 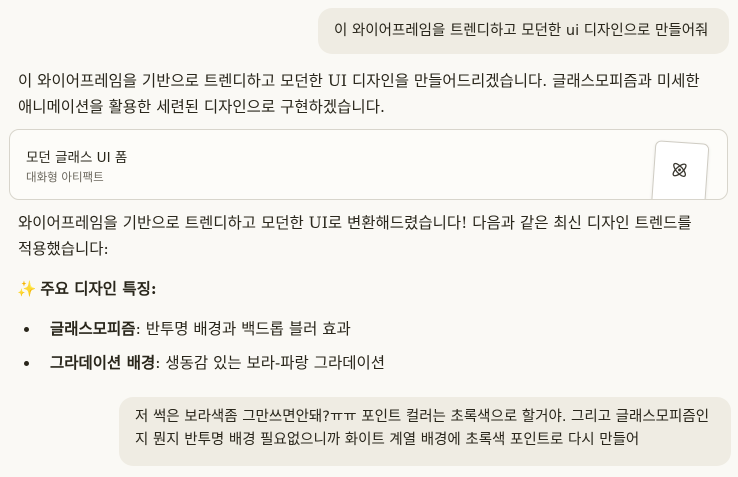 What do you see at coordinates (270, 363) in the screenshot?
I see `feature-desc: : 생동감 있는 보라-파랑 그라데이션` at bounding box center [270, 363].